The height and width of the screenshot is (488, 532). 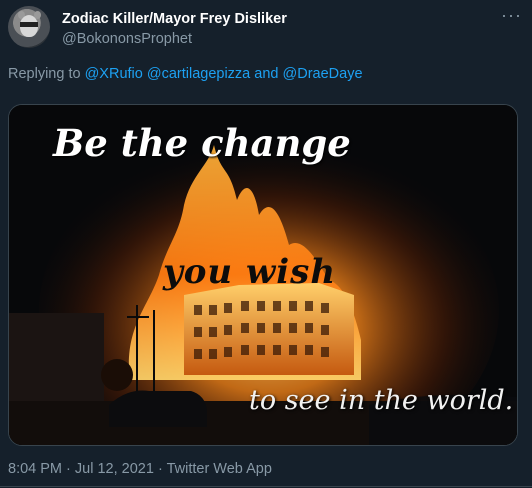 What do you see at coordinates (250, 272) in the screenshot?
I see `image-caption-line2: you wish` at bounding box center [250, 272].